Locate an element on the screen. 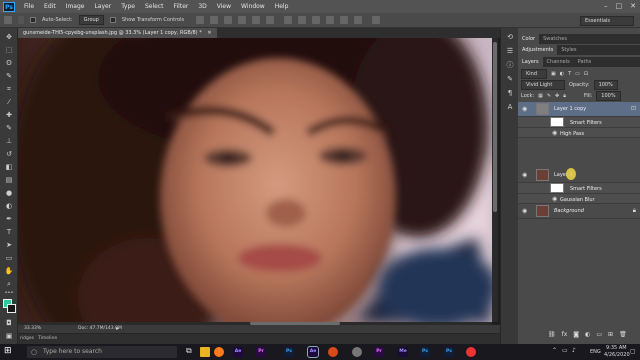  language-indicator: ENG is located at coordinates (595, 352).